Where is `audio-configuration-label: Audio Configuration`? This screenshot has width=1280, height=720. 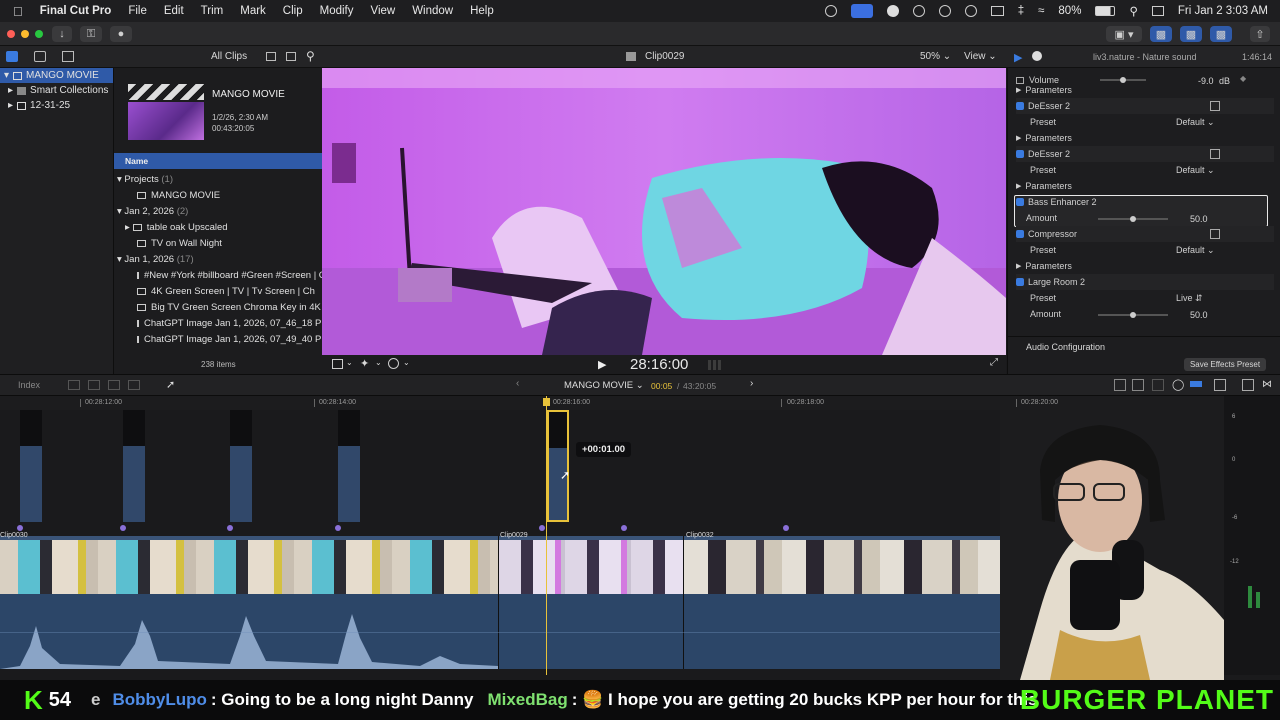 audio-configuration-label: Audio Configuration is located at coordinates (1065, 347).